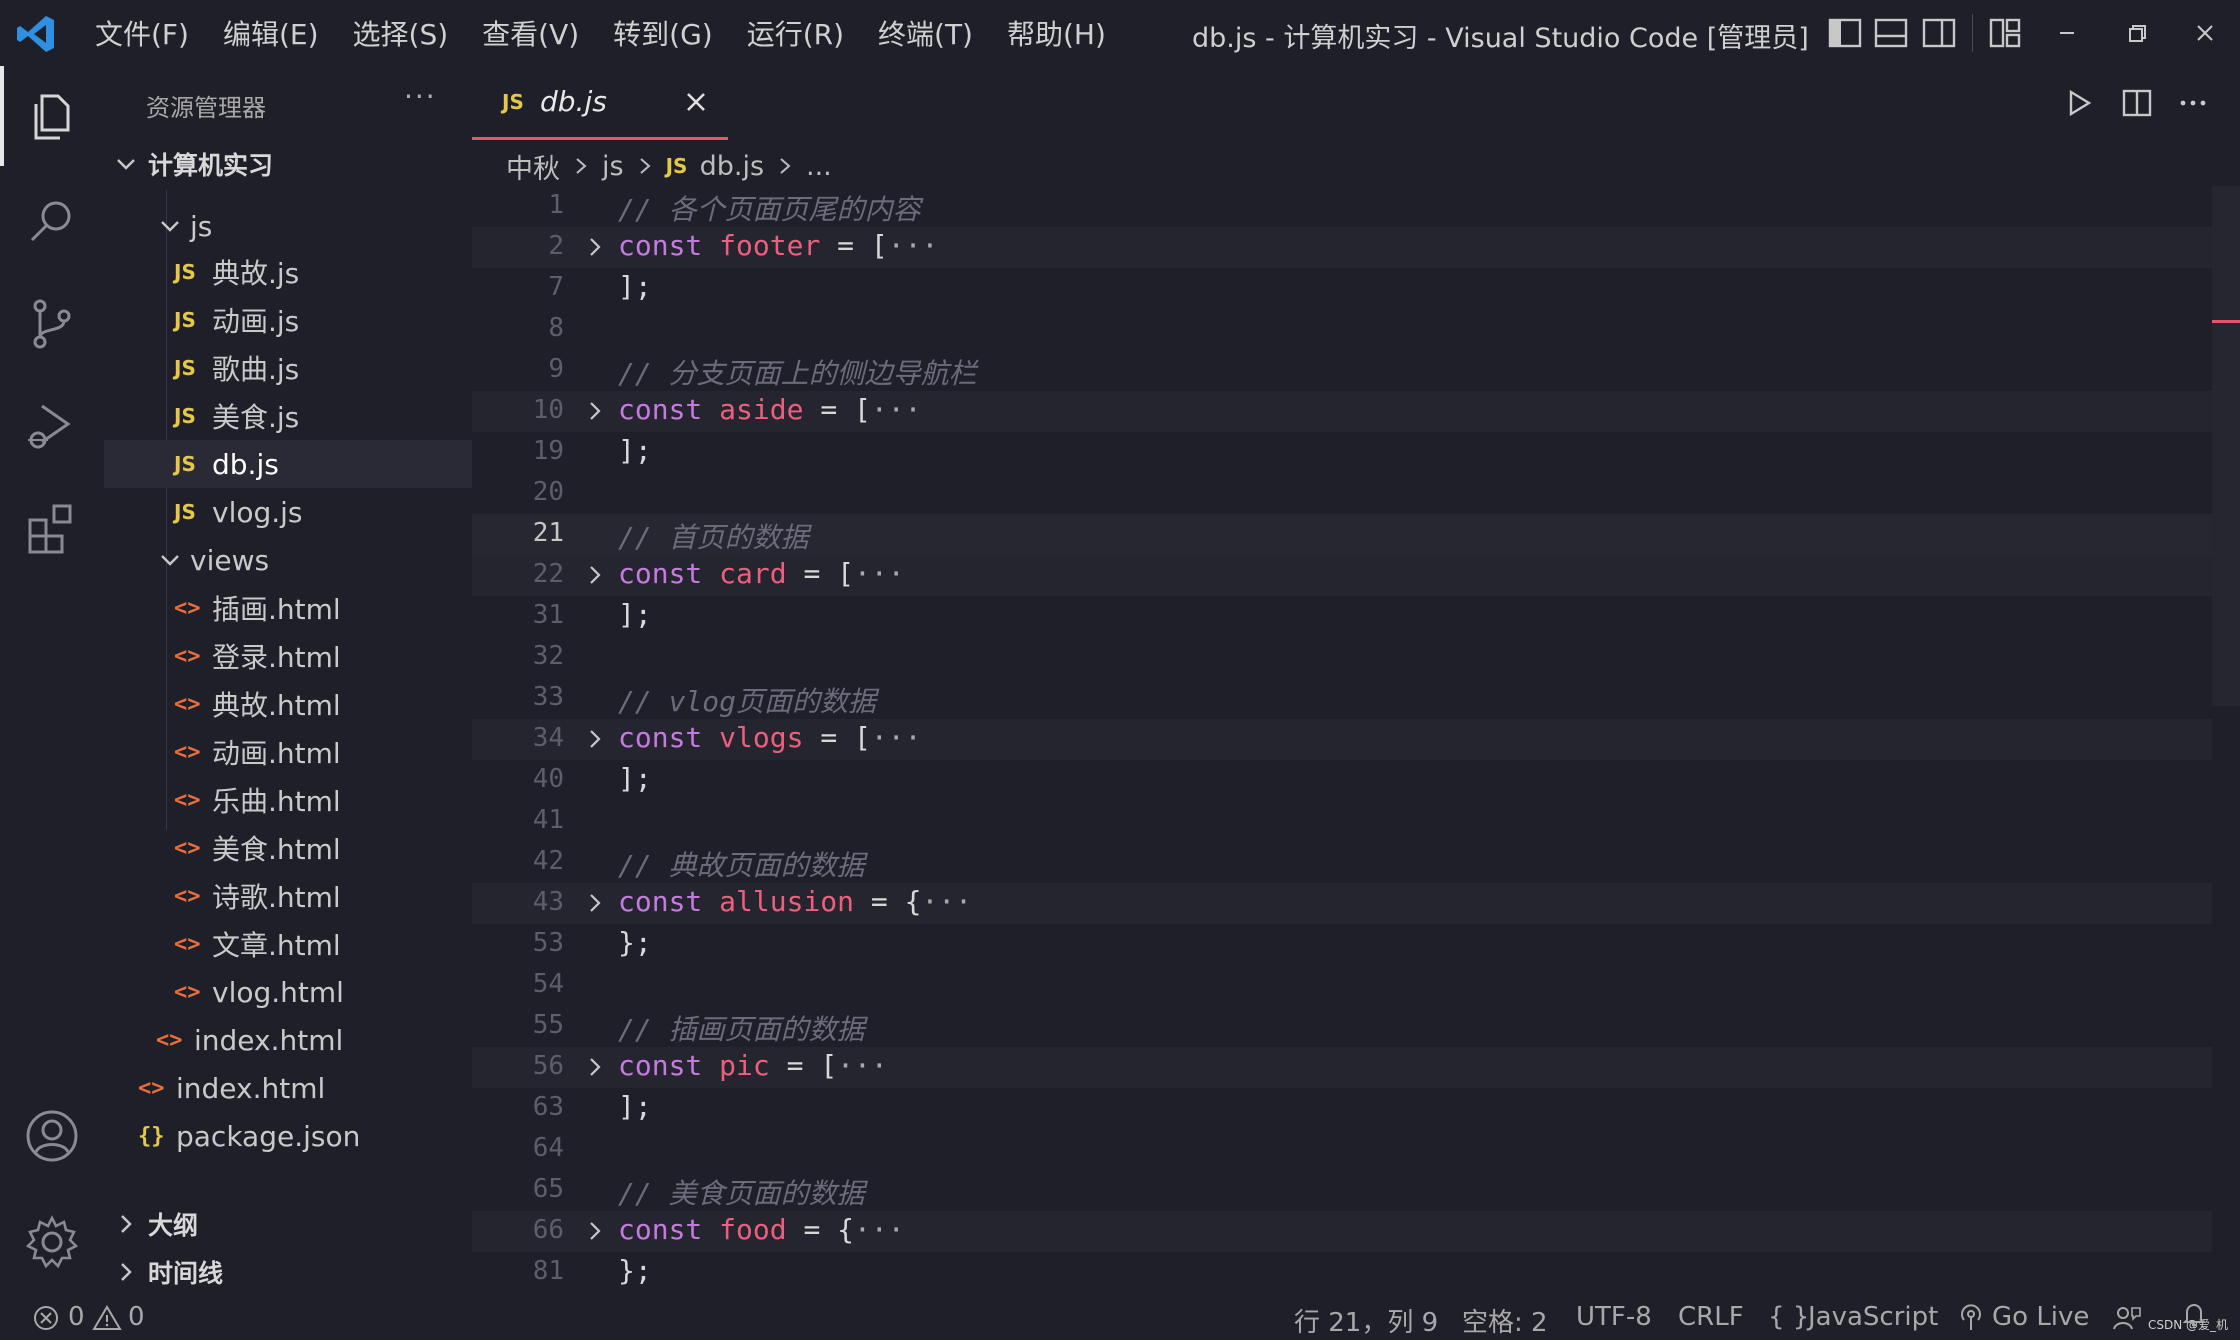 The height and width of the screenshot is (1340, 2240). I want to click on restore-icon, so click(2137, 33).